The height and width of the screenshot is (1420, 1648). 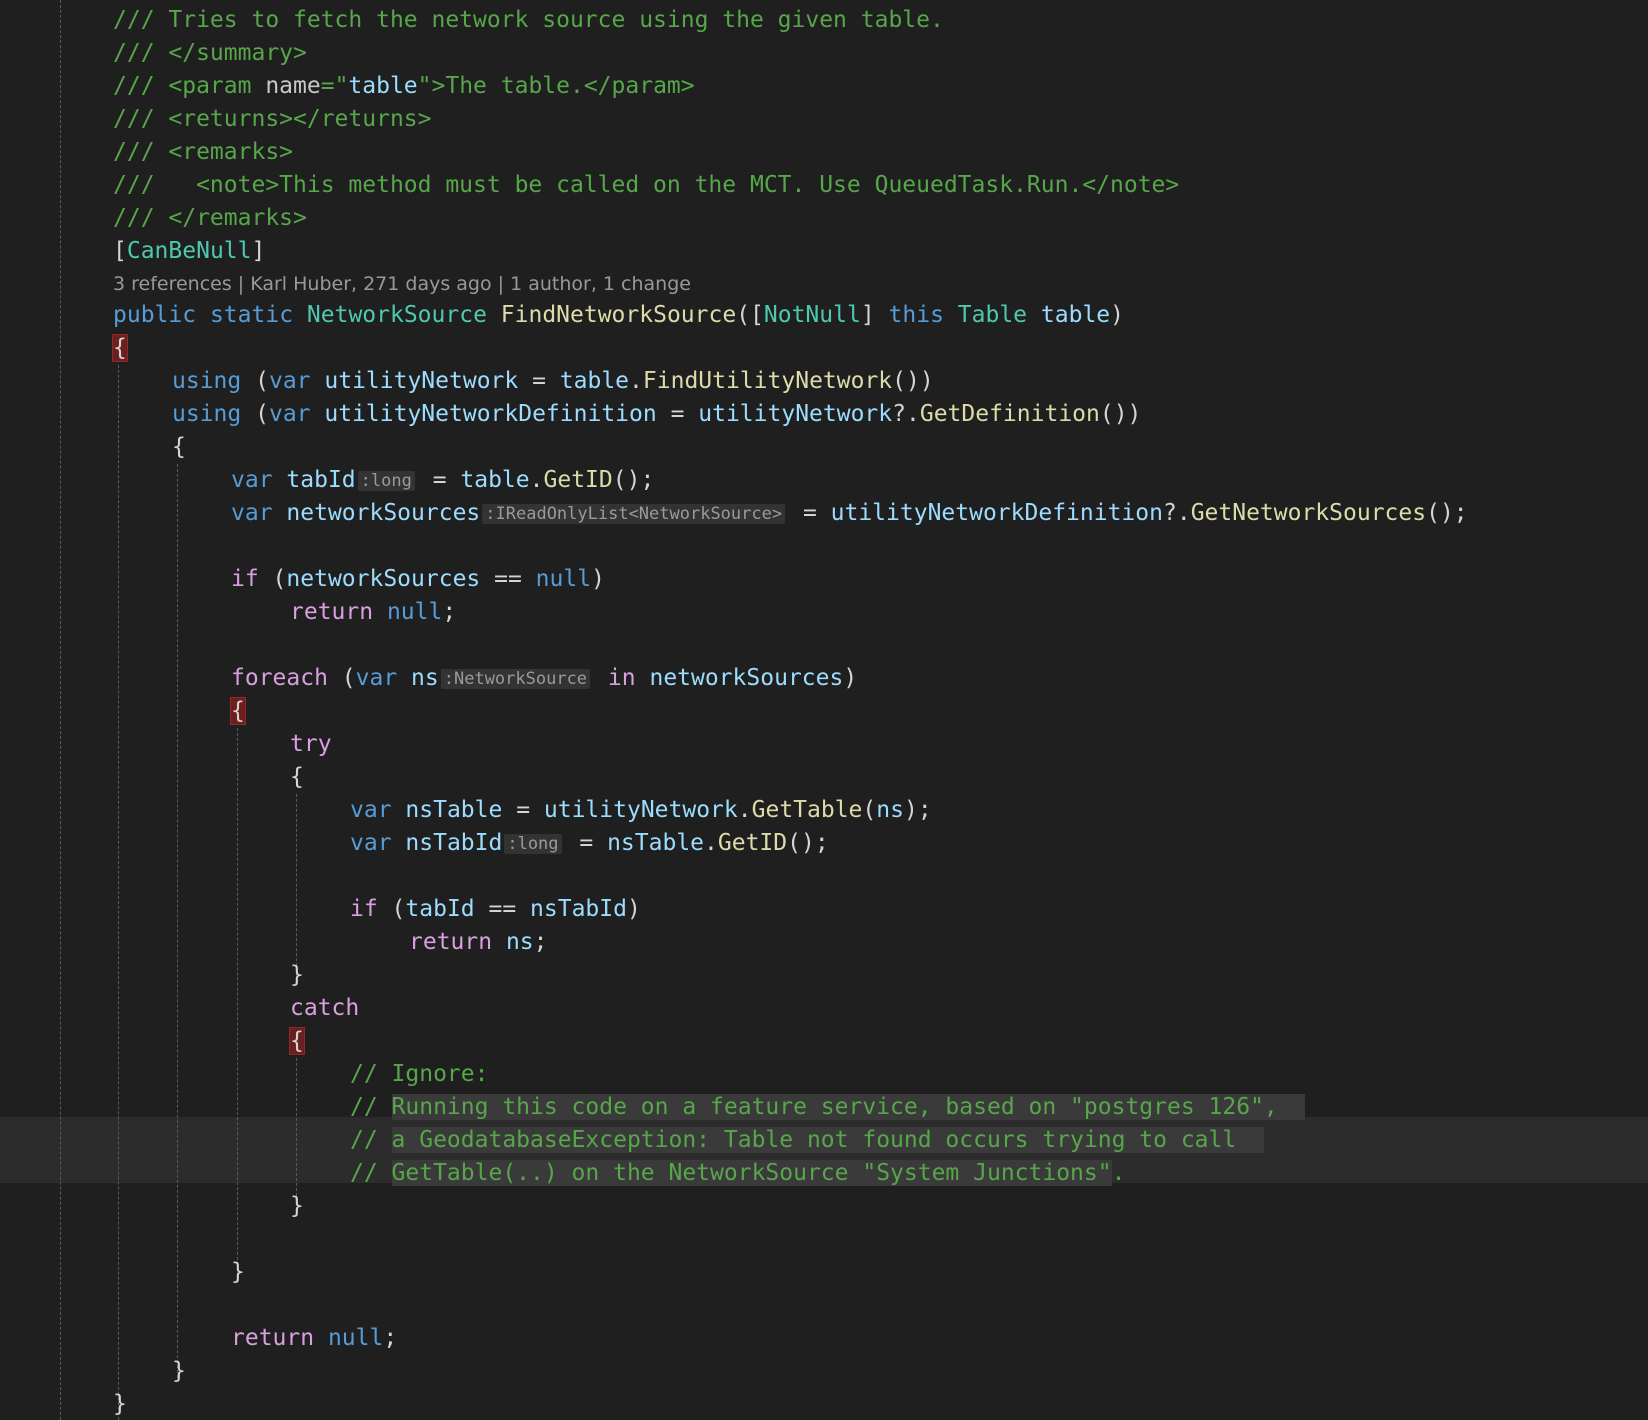 I want to click on inlay-type-hint: :IReadOnlyList<NetworkSource>, so click(x=634, y=514).